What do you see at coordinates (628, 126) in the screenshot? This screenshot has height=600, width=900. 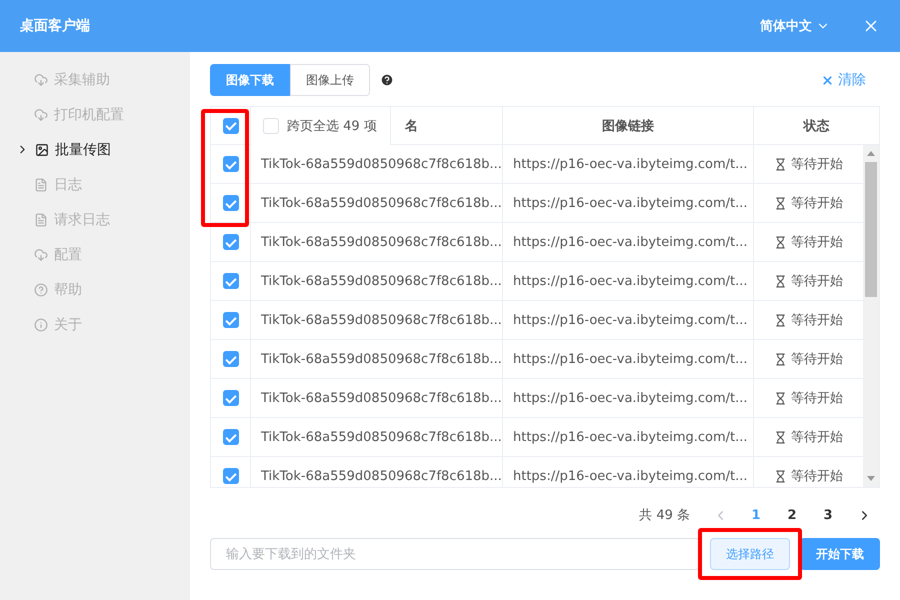 I see `column-header: 图像链接` at bounding box center [628, 126].